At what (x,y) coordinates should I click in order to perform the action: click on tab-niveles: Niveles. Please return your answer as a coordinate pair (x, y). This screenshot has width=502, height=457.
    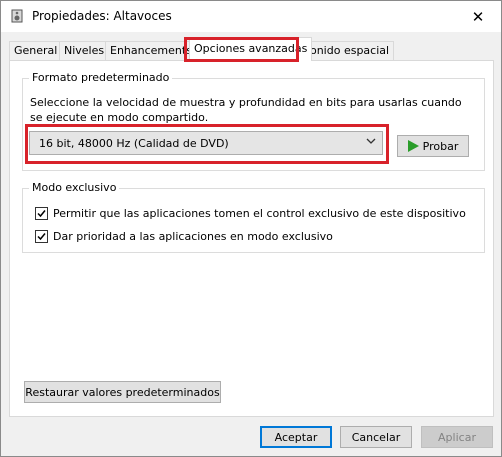
    Looking at the image, I should click on (84, 51).